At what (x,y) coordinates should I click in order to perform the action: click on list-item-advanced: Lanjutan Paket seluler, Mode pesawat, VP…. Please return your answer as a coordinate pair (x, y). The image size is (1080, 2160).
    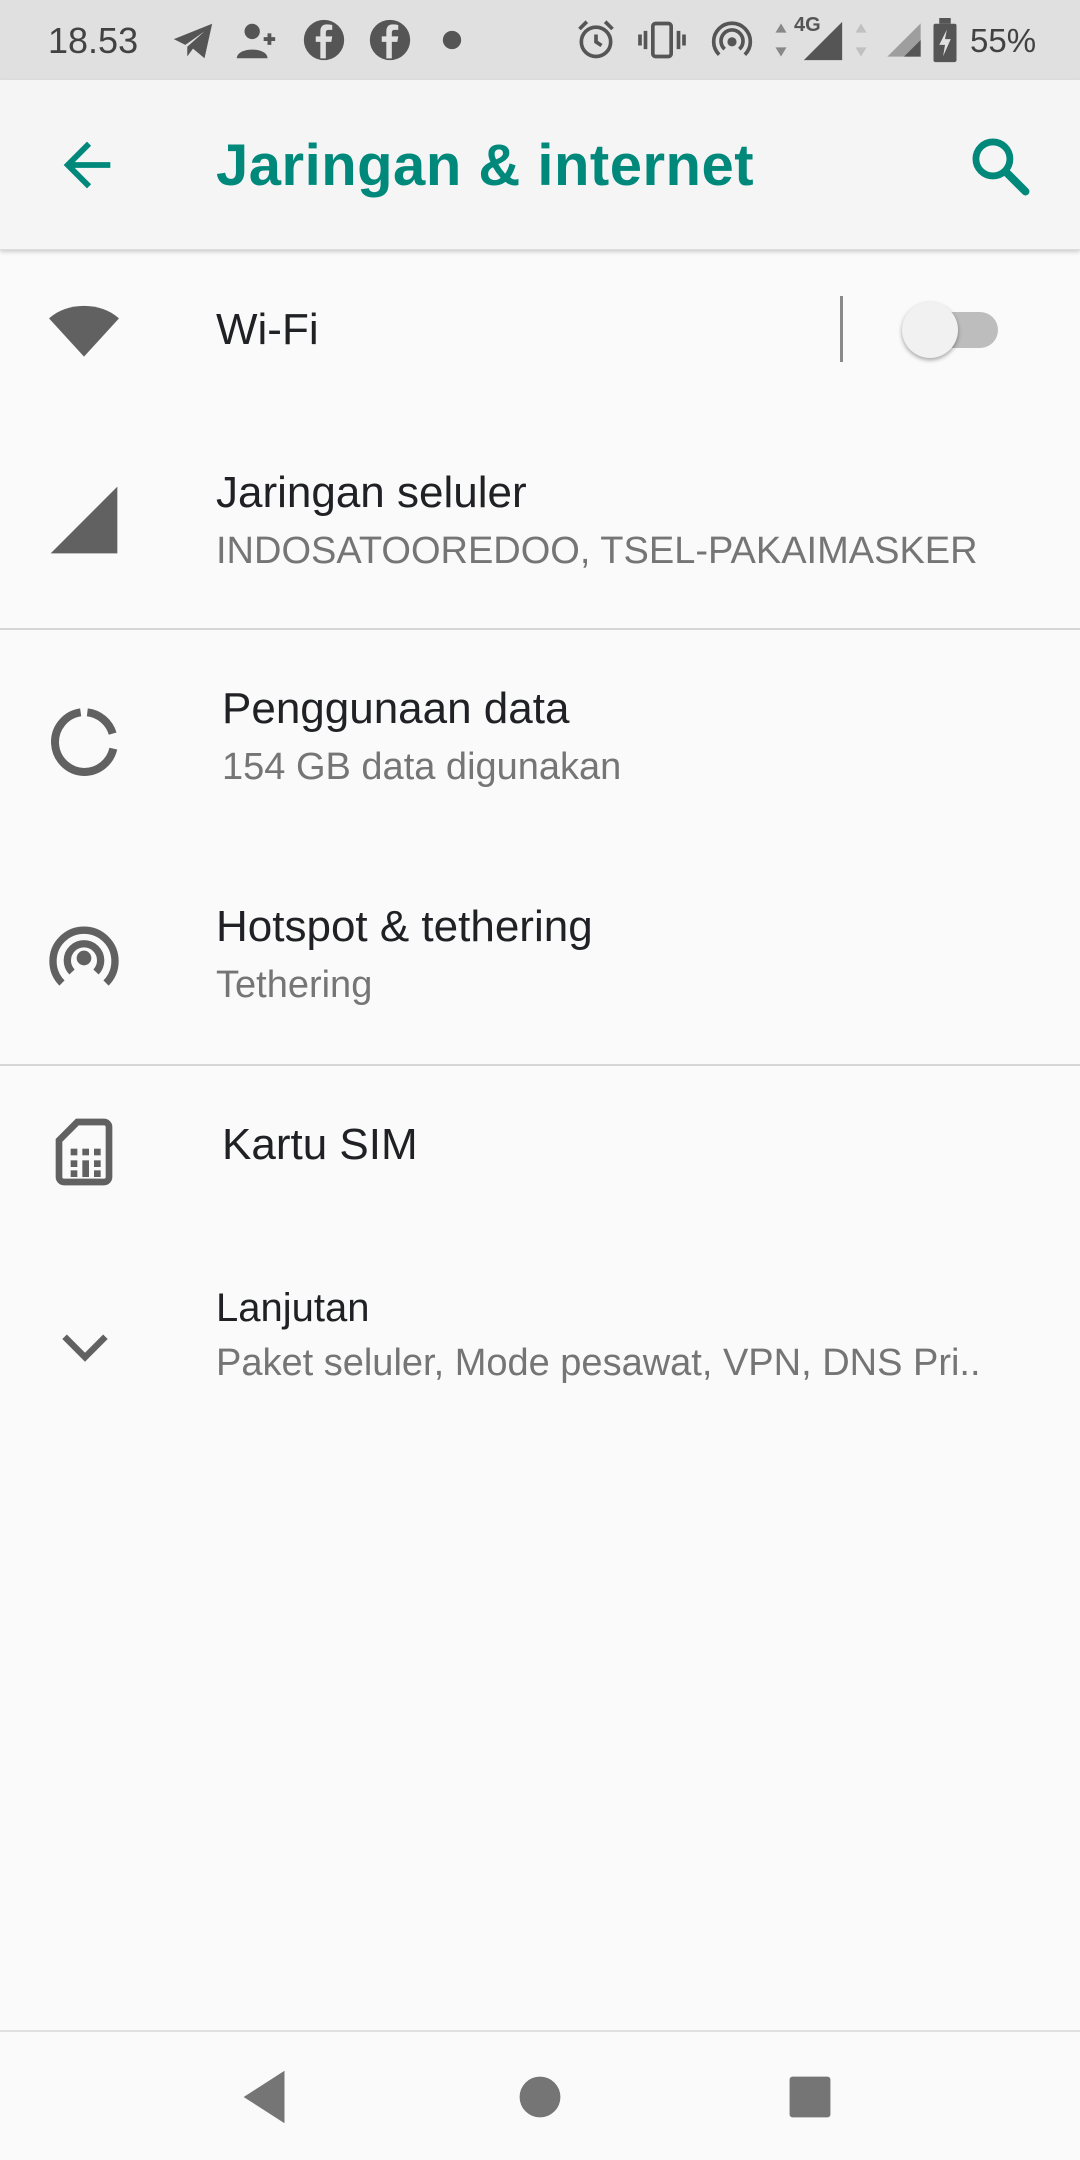
    Looking at the image, I should click on (540, 1345).